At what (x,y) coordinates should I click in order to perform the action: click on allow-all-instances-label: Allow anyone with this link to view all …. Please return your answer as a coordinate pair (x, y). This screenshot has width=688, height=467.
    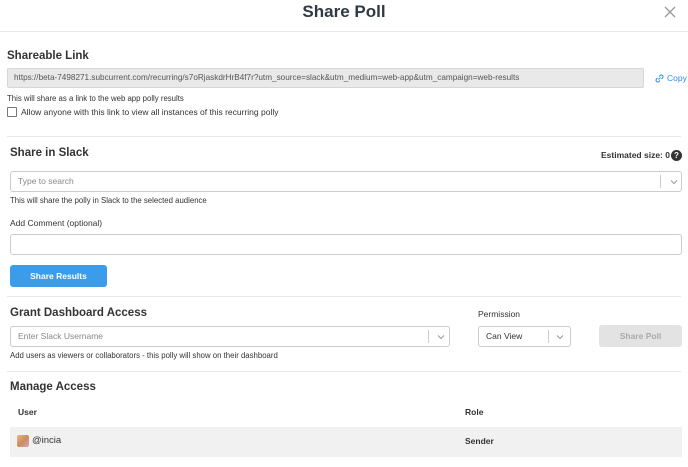
    Looking at the image, I should click on (150, 112).